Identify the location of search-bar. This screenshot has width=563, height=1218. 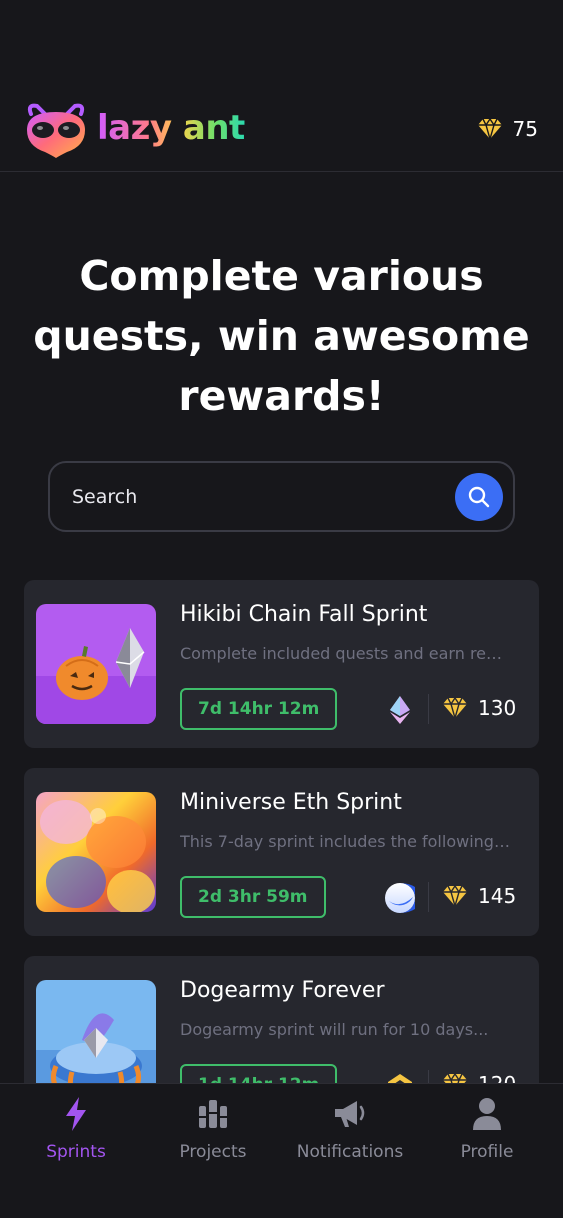
(281, 496).